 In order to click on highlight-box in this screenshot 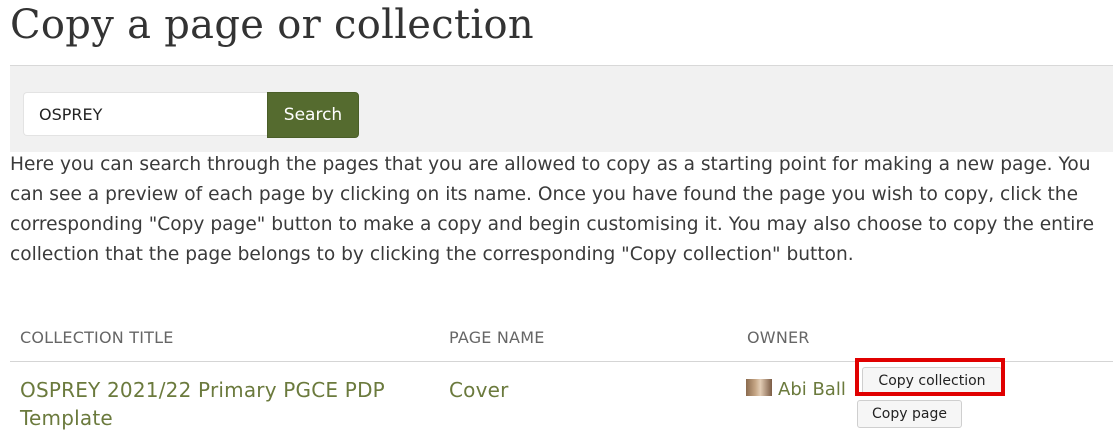, I will do `click(930, 377)`.